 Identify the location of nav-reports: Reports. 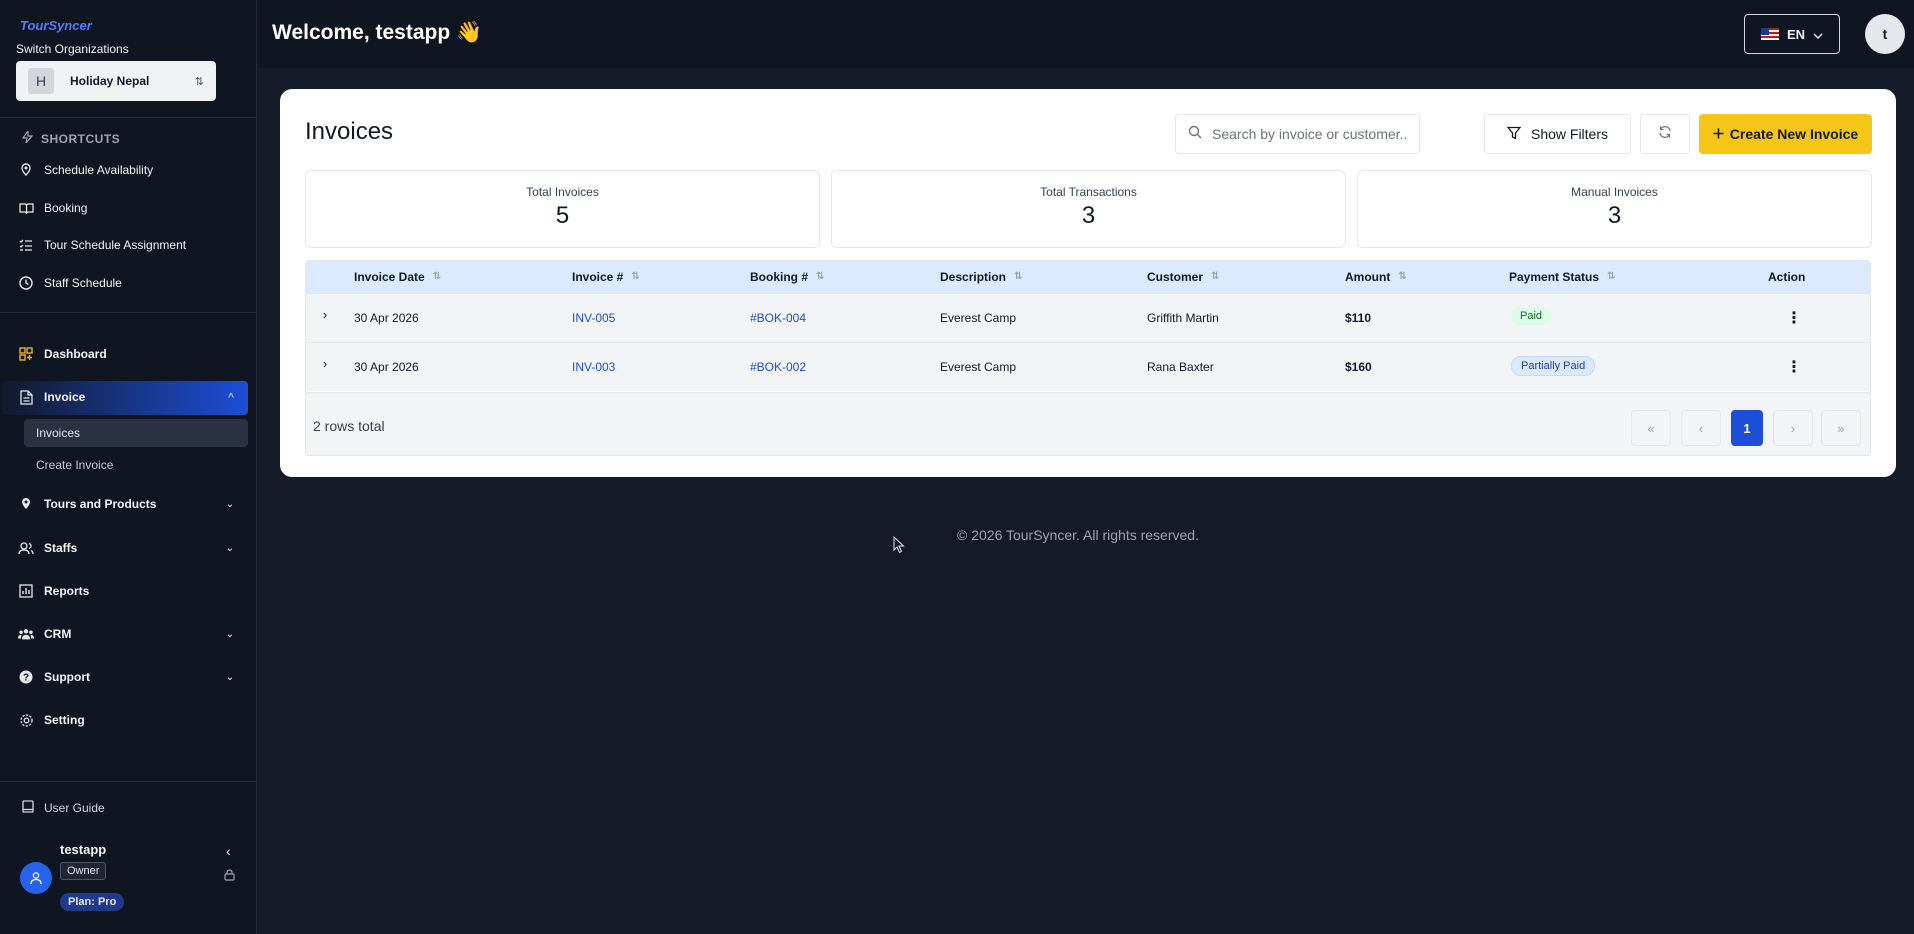
(133, 591).